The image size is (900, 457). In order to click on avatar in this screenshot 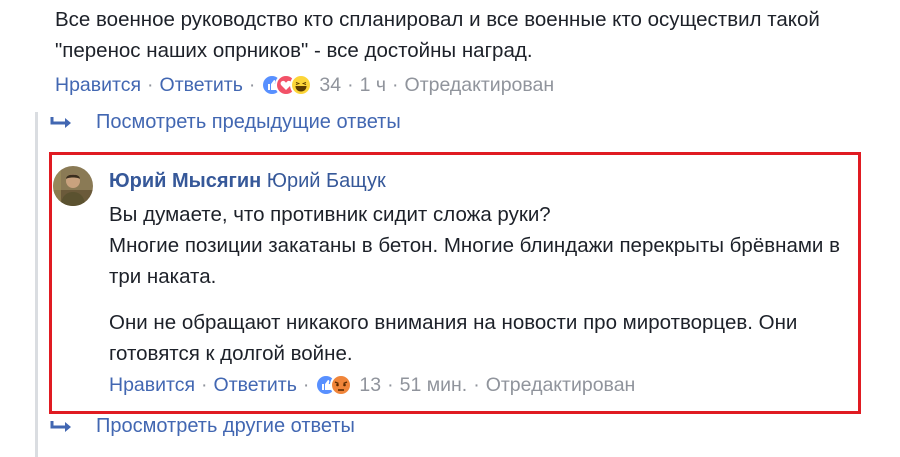, I will do `click(73, 186)`.